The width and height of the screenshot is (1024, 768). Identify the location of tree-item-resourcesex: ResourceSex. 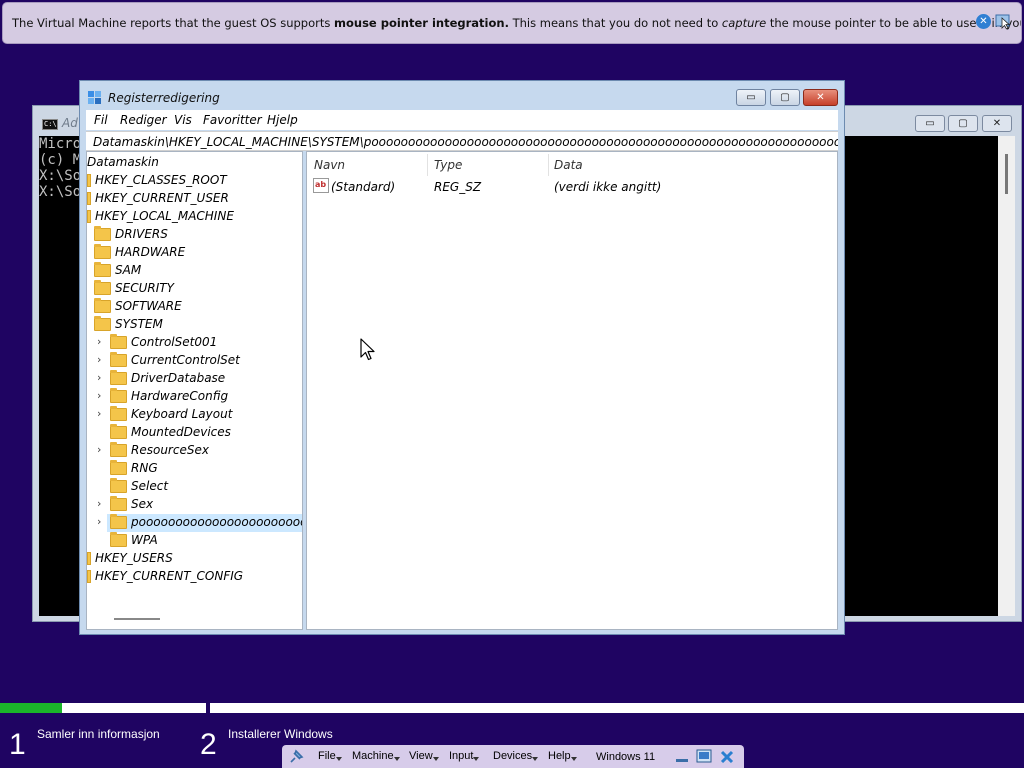
(159, 450).